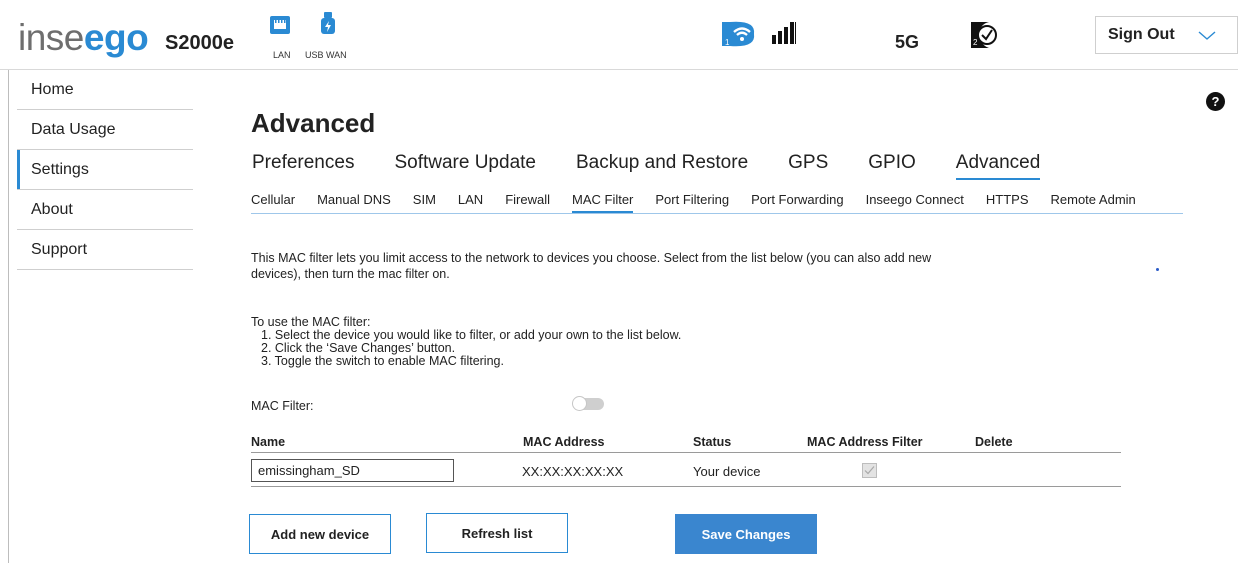 Image resolution: width=1238 pixels, height=563 pixels. Describe the element at coordinates (116, 37) in the screenshot. I see `brand-logo-part2: ego` at that location.